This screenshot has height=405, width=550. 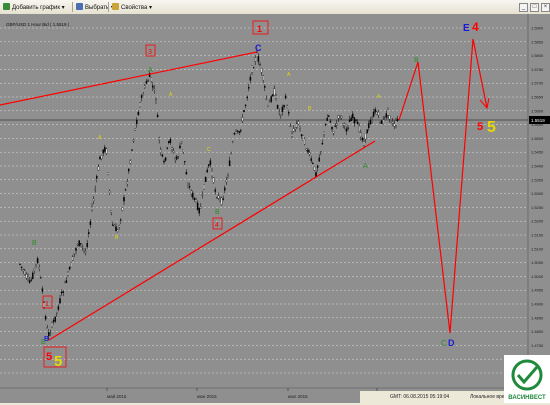 What do you see at coordinates (527, 380) in the screenshot?
I see `logo-mark-icon: ВАСИНВЕСТ` at bounding box center [527, 380].